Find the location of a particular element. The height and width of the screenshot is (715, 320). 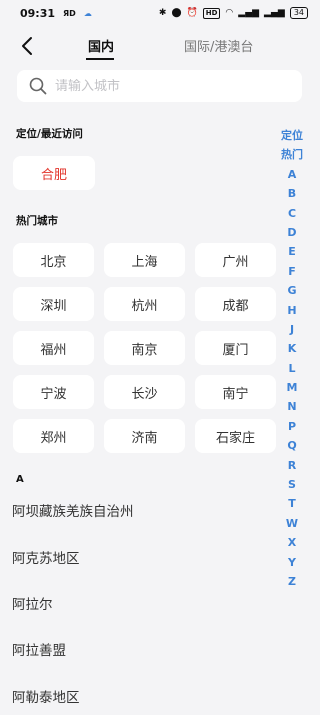

status-right: ✱ ⬤ ⏰ HD ◠ ▂▄▆ ▂▄▆ 34 is located at coordinates (233, 13).